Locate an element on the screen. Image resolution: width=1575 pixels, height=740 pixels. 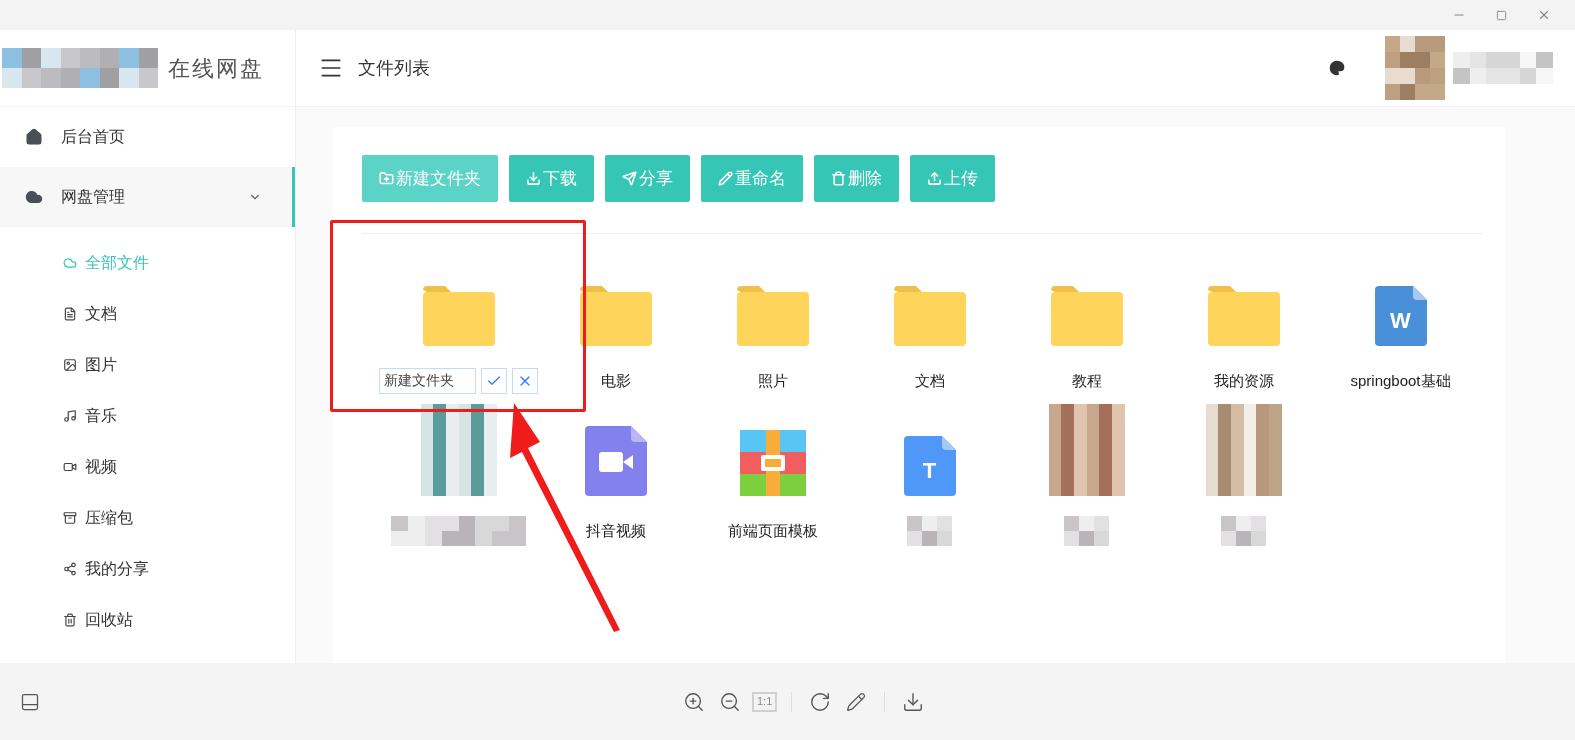
avatar is located at coordinates (1415, 68).